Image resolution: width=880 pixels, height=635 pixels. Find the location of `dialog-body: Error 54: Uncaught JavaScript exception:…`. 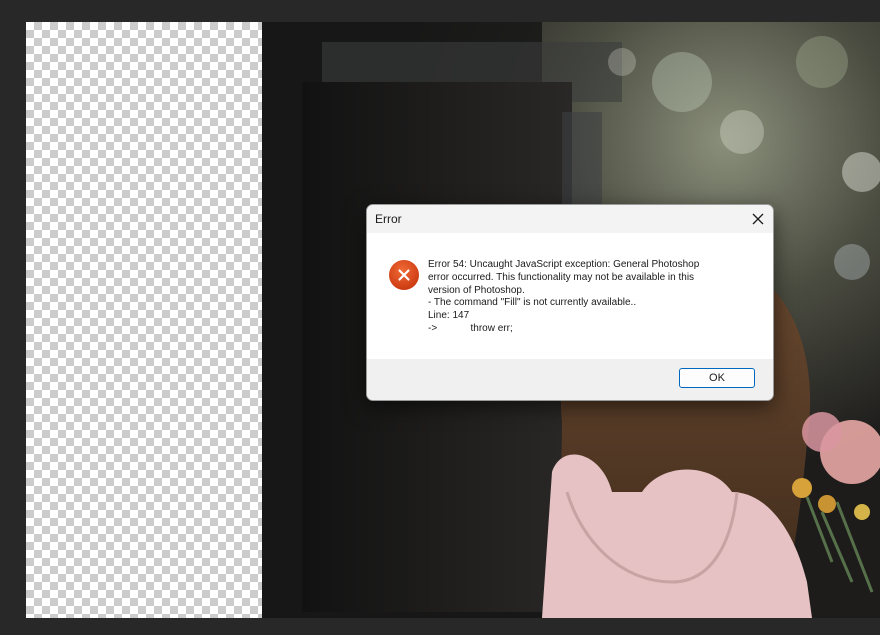

dialog-body: Error 54: Uncaught JavaScript exception:… is located at coordinates (570, 296).